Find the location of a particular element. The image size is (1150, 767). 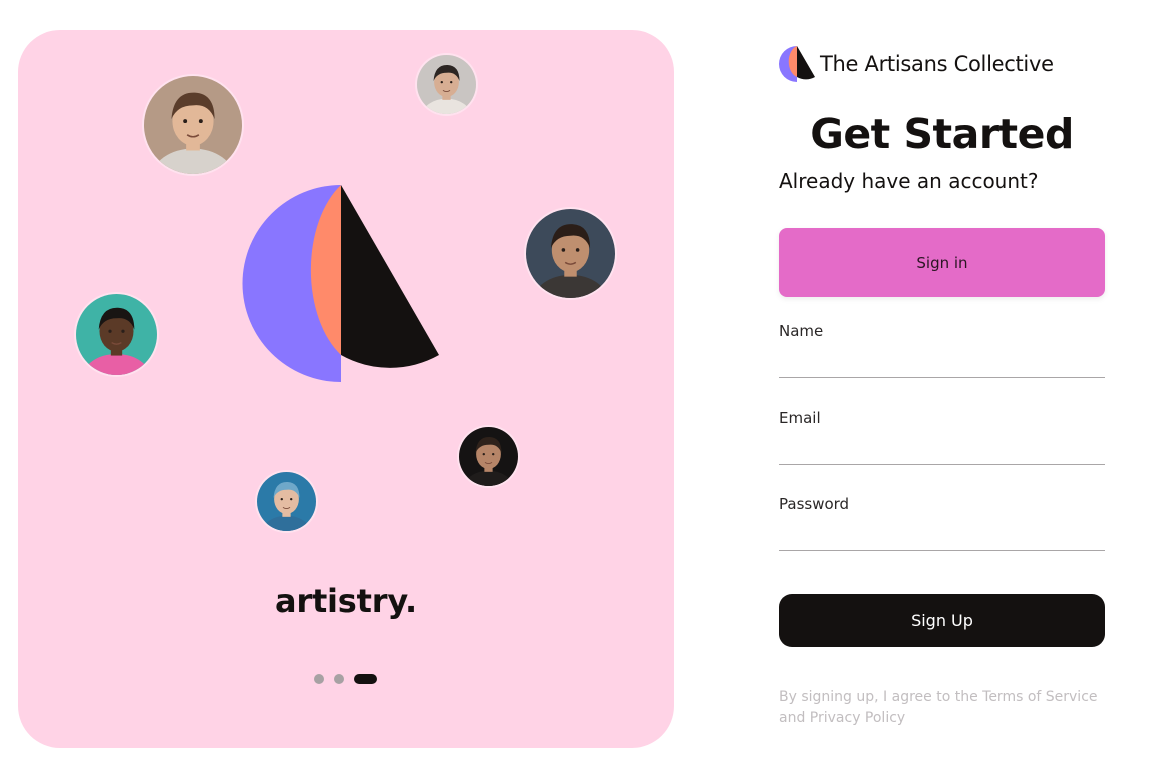

email-field: Email is located at coordinates (942, 439).